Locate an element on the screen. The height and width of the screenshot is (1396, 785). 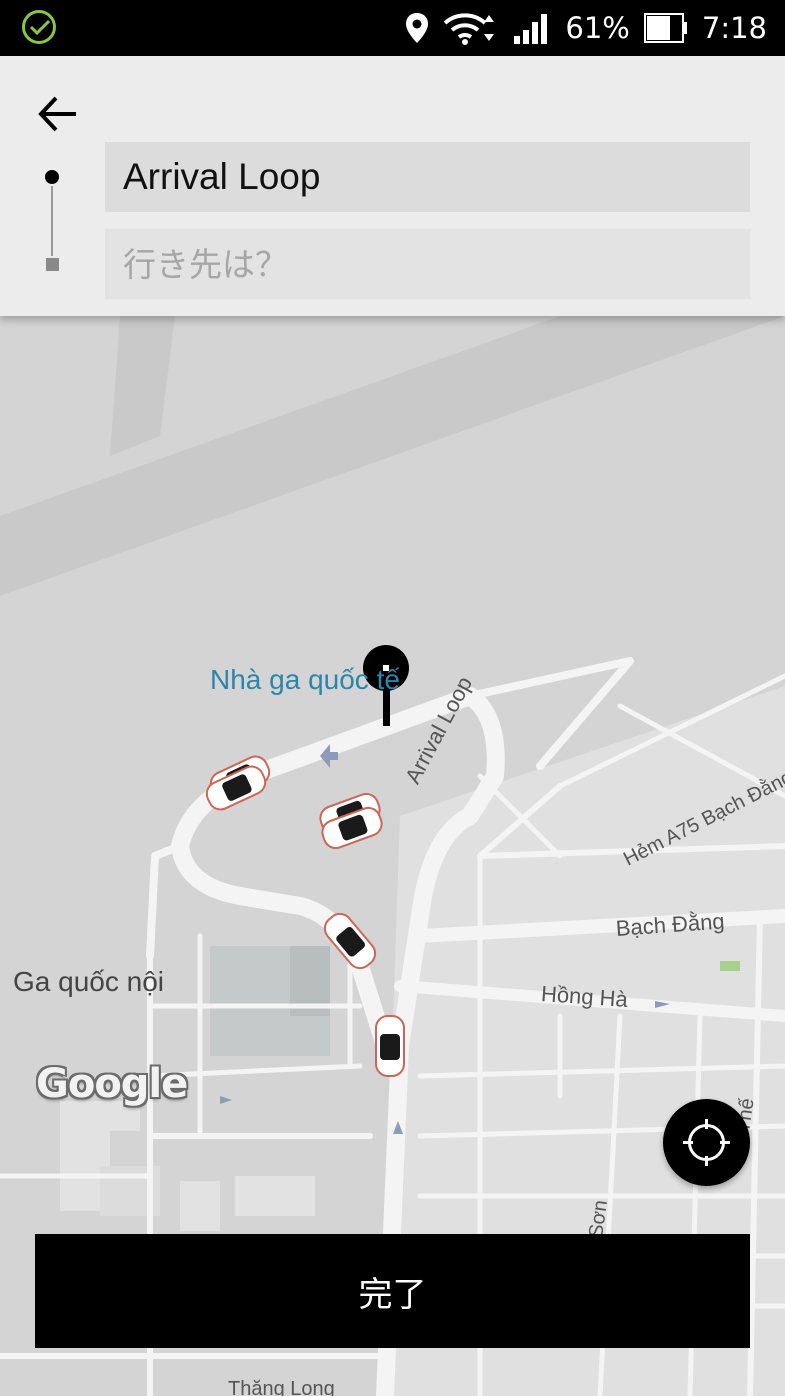
clock: 7:18 is located at coordinates (734, 28).